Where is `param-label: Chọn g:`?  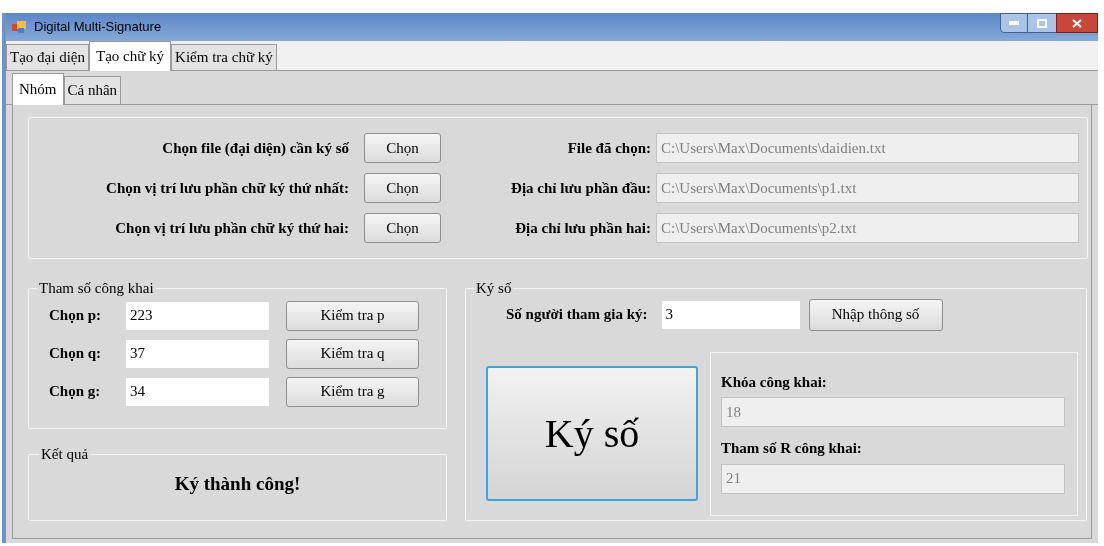 param-label: Chọn g: is located at coordinates (75, 392).